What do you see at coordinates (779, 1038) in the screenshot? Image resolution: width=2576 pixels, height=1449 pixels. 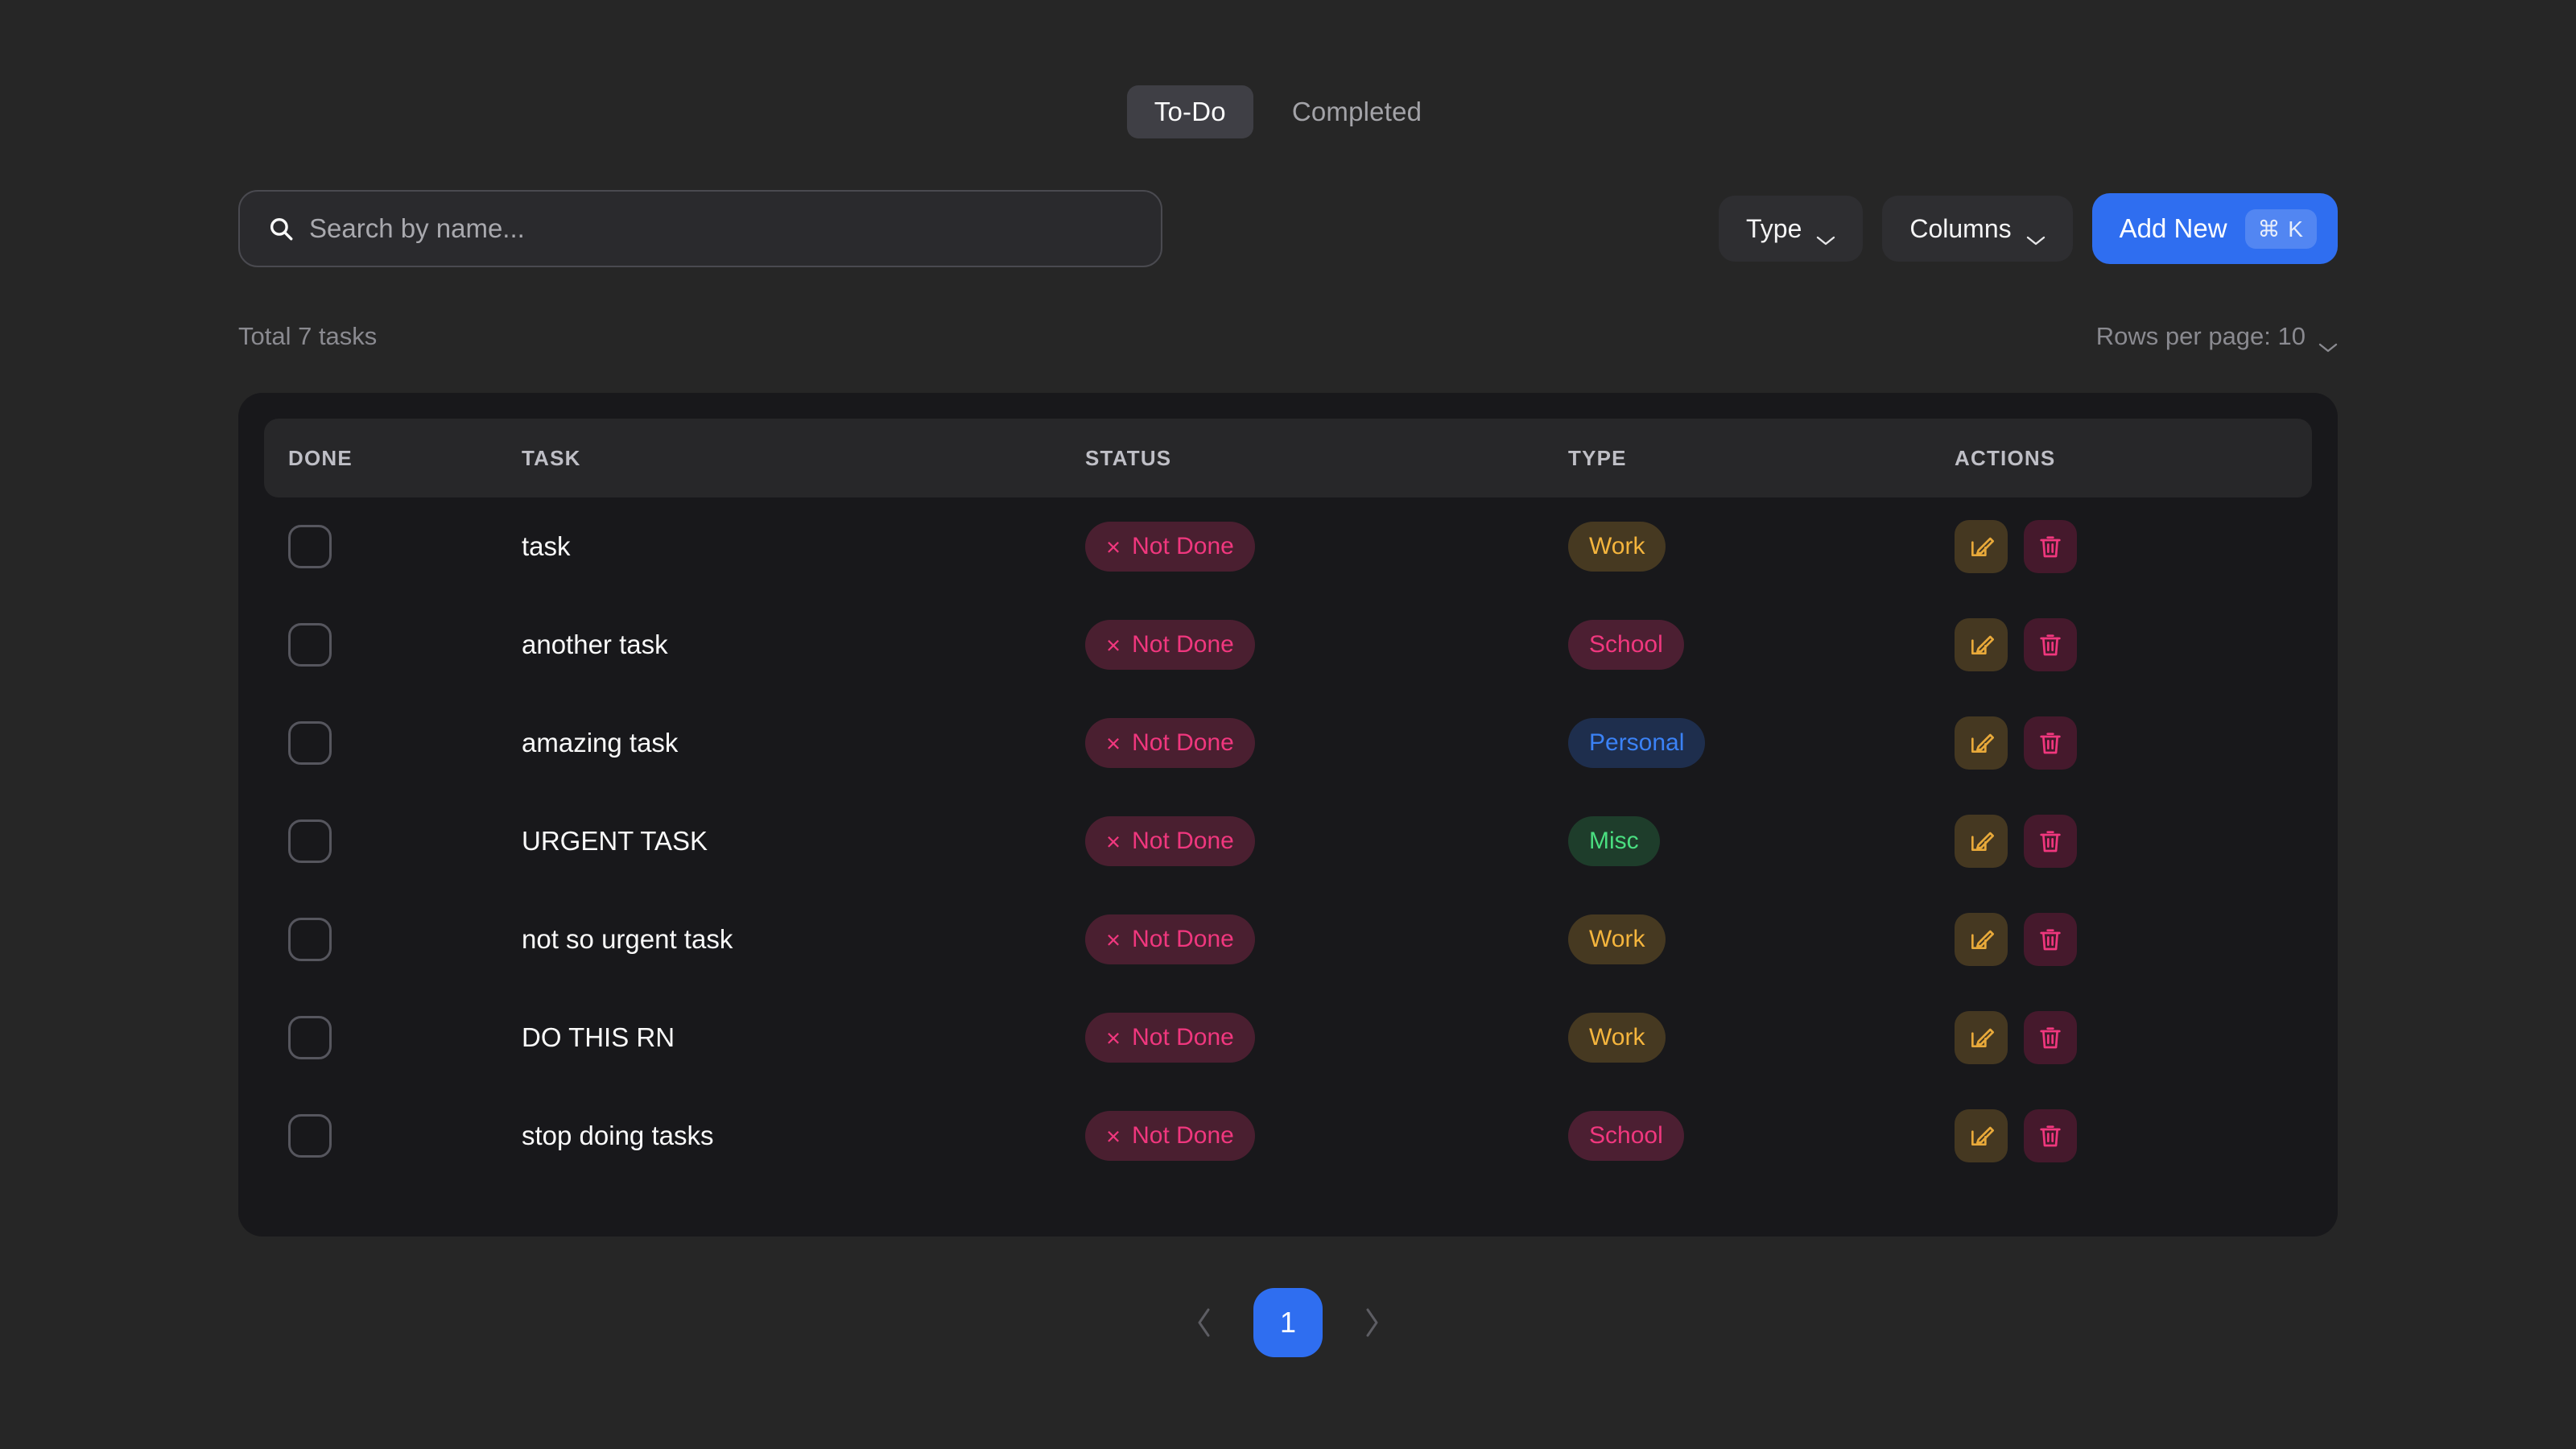 I see `cell-task: DO THIS RN` at bounding box center [779, 1038].